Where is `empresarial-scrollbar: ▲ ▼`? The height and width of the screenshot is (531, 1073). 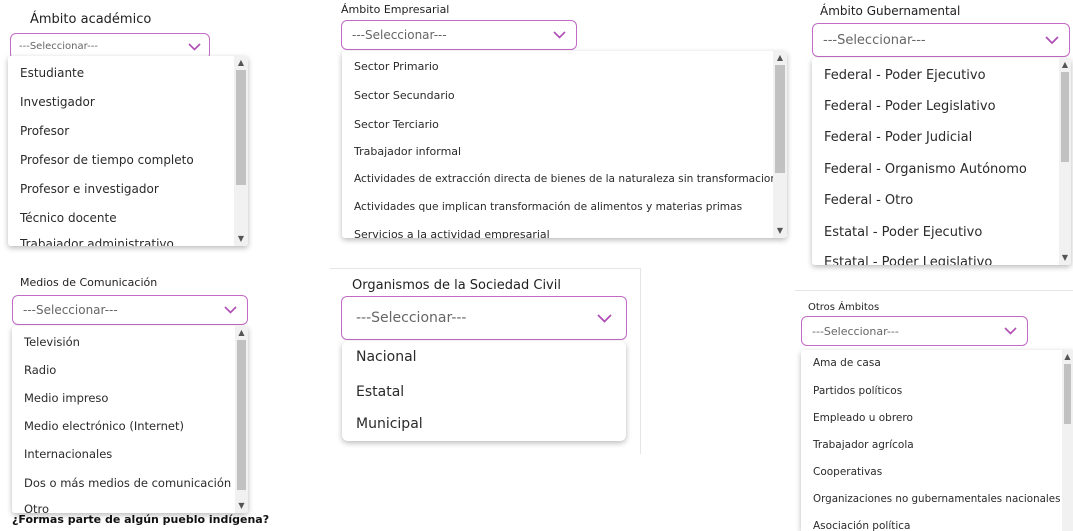 empresarial-scrollbar: ▲ ▼ is located at coordinates (780, 144).